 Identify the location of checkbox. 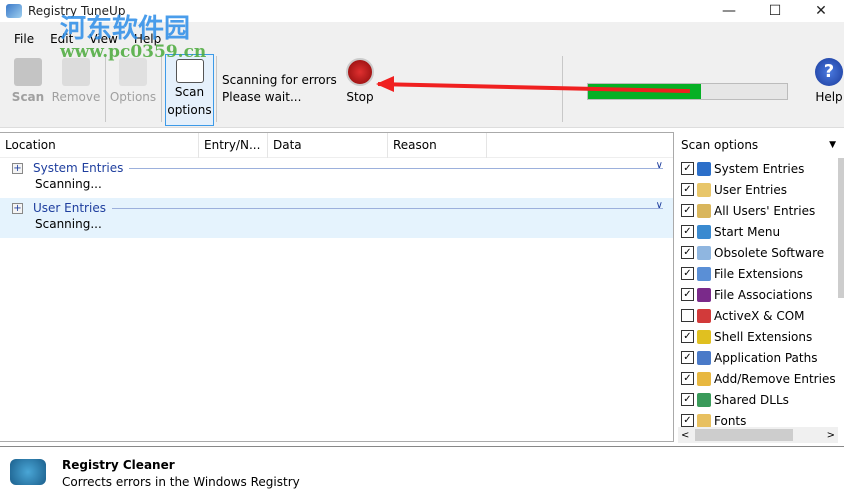
(687, 315).